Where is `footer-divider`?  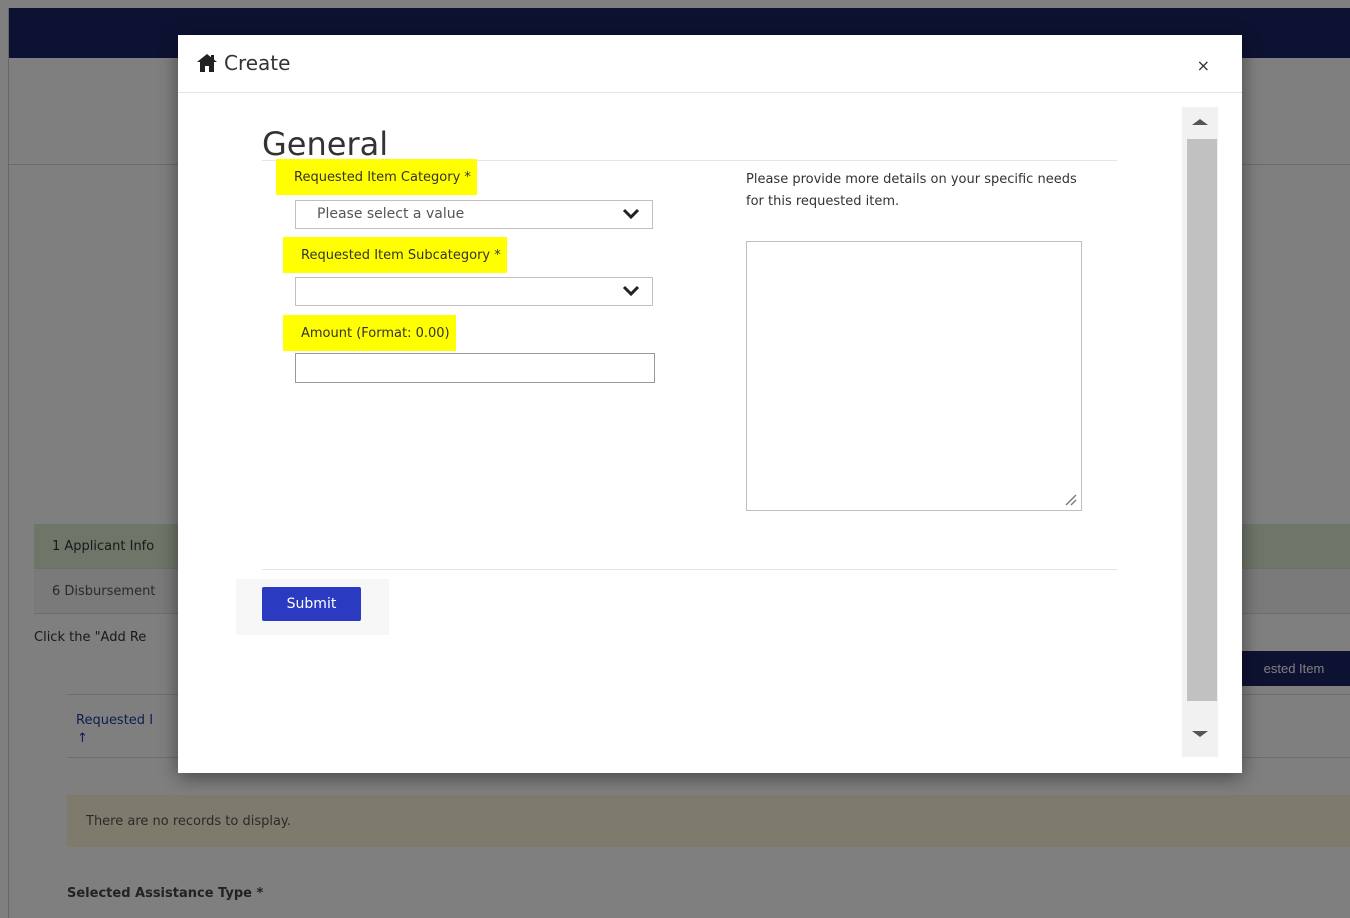
footer-divider is located at coordinates (689, 569).